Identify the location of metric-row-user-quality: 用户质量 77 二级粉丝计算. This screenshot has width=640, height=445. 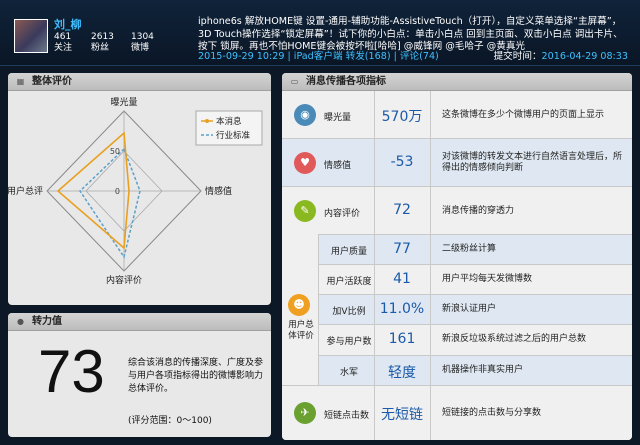
(475, 250).